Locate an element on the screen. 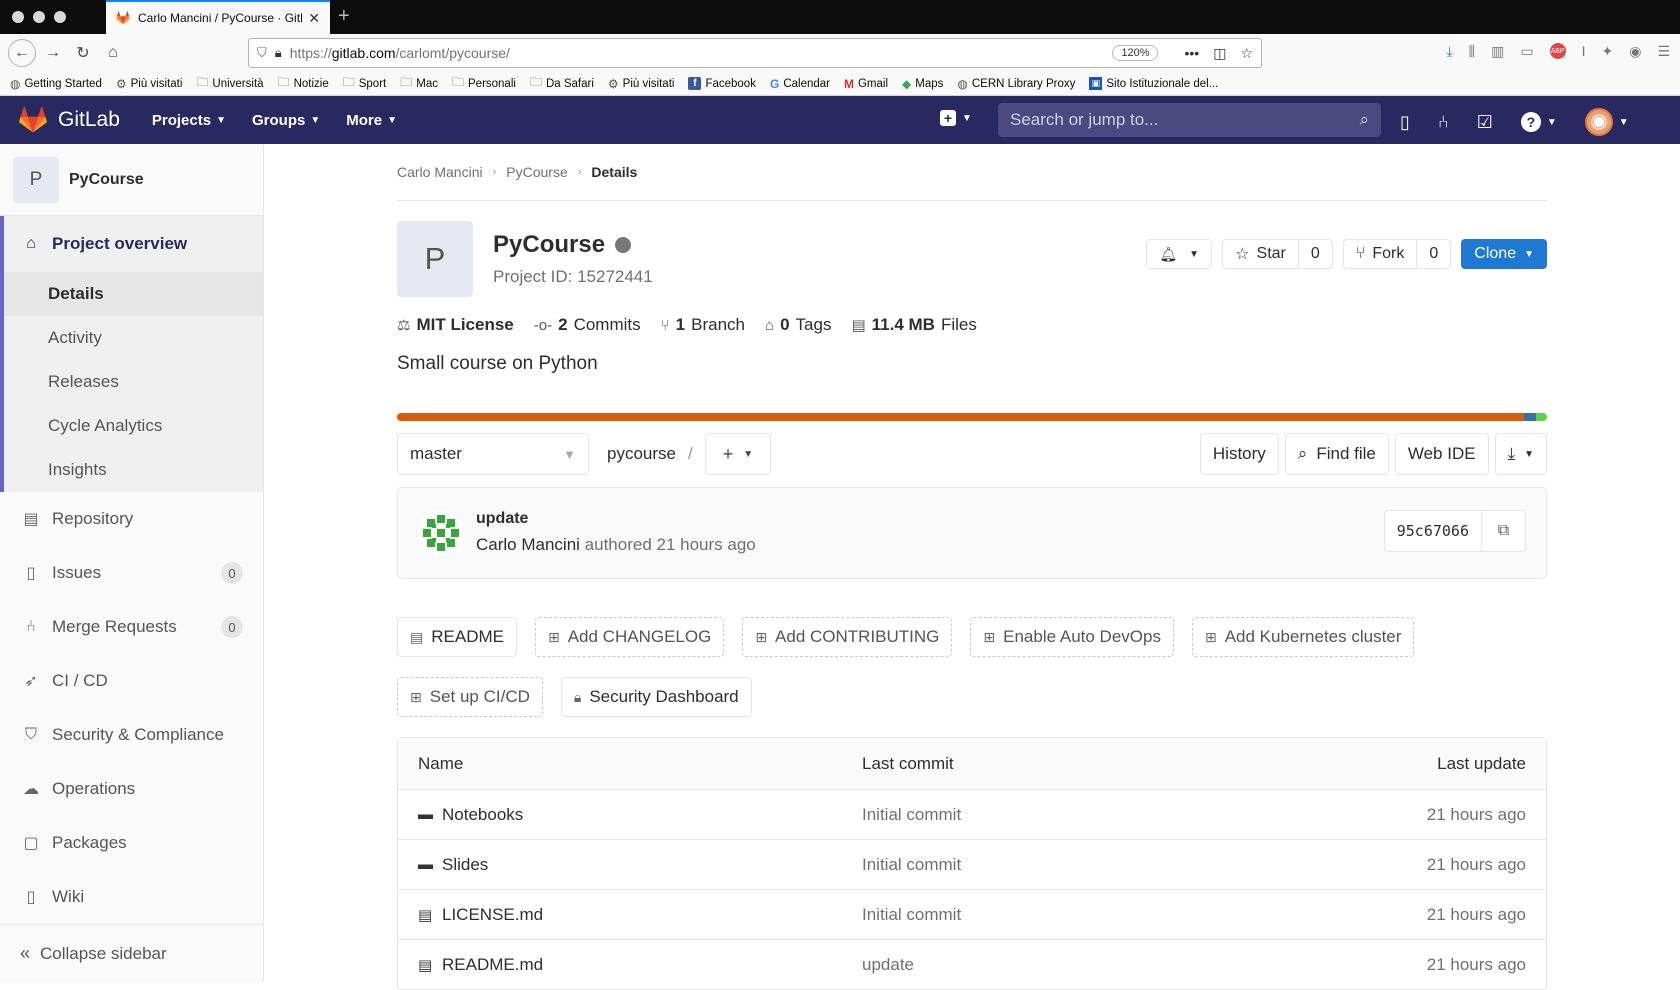 Image resolution: width=1680 pixels, height=990 pixels. sidebar-item-project-overview: ⌂ Project overview is located at coordinates (133, 244).